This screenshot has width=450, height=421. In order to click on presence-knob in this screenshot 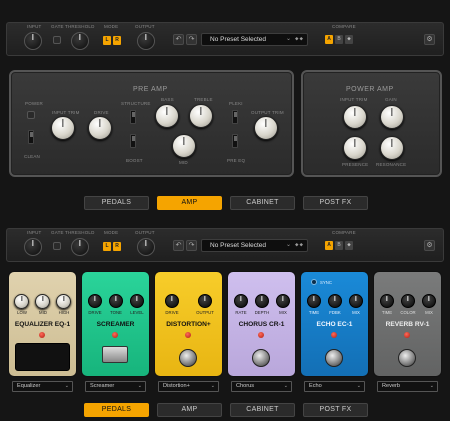, I will do `click(355, 148)`.